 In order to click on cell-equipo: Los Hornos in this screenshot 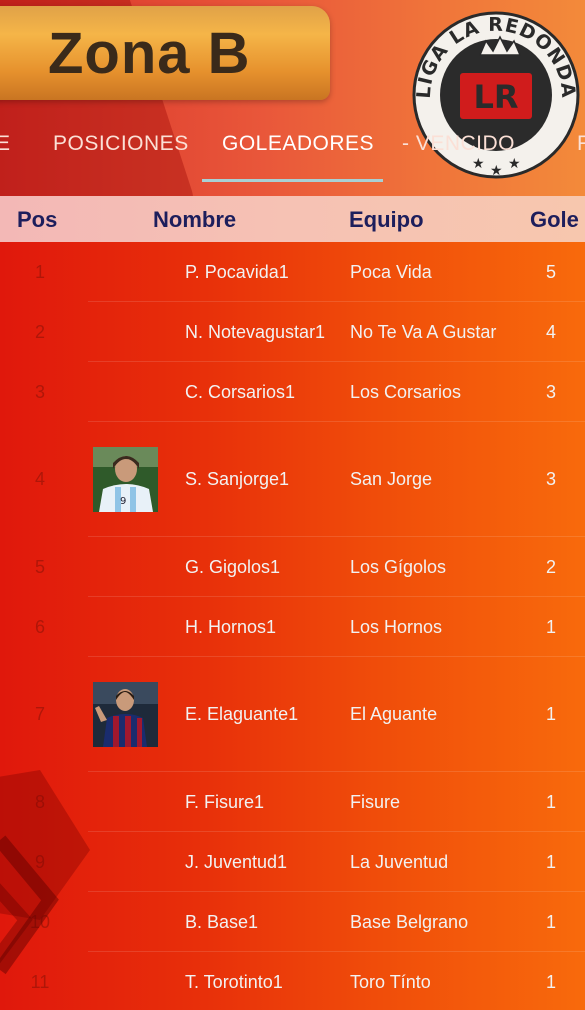, I will do `click(396, 627)`.